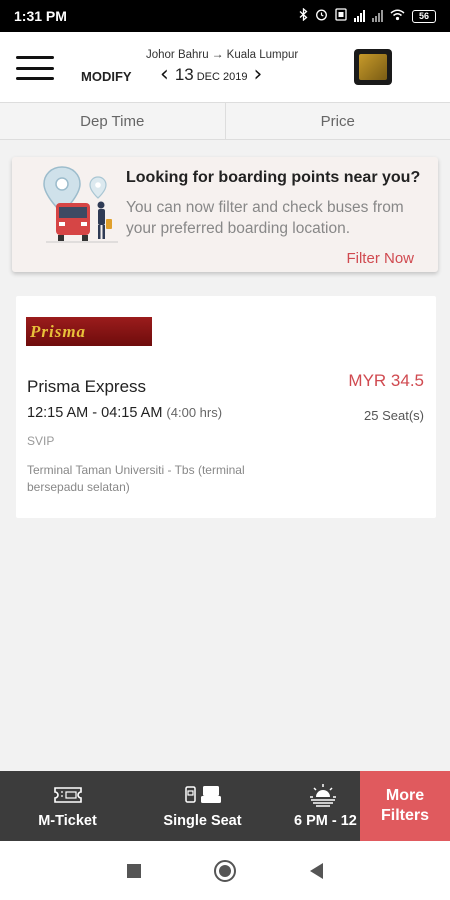  I want to click on filter-evening-departure: 6 PM - 12, so click(315, 806).